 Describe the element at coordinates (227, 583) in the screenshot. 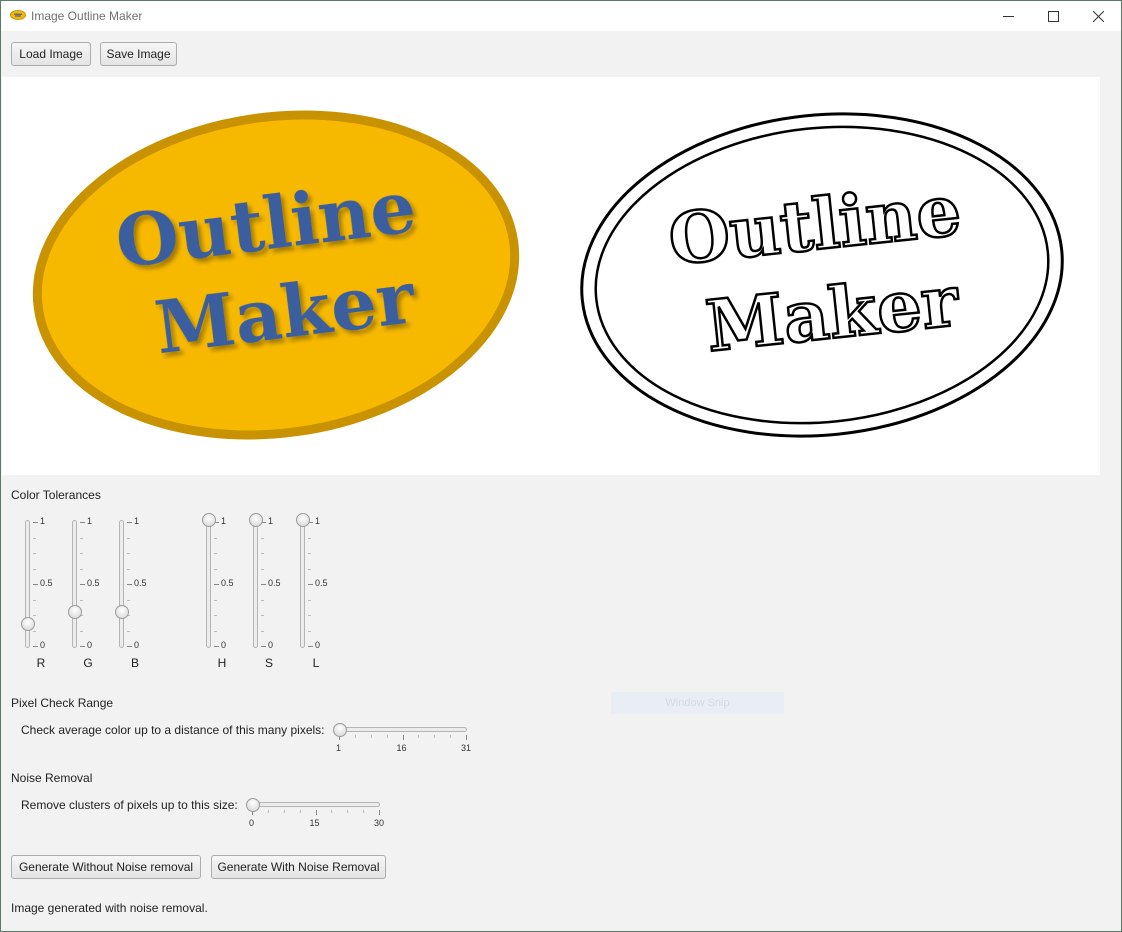

I see `slider-h-tick-label: 0.5` at that location.